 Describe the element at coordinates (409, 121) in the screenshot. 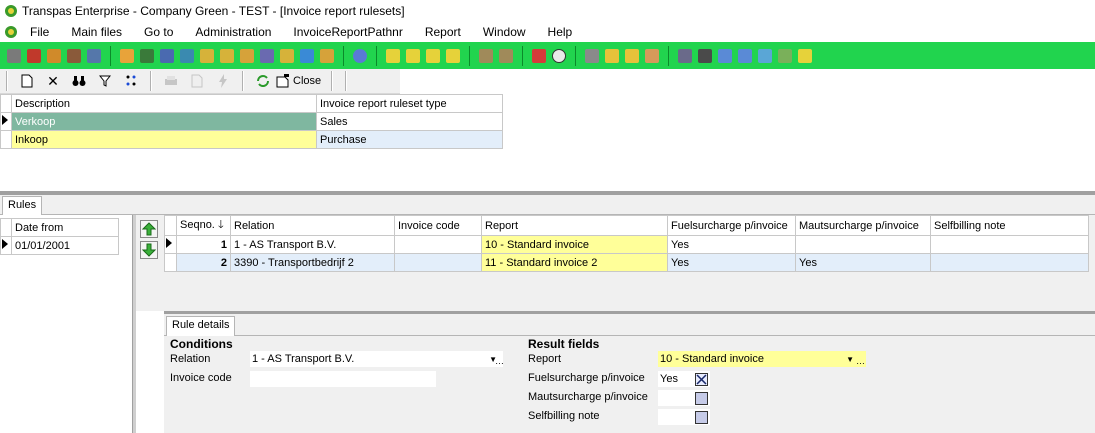

I see `cell-ruleset-type: Sales` at that location.